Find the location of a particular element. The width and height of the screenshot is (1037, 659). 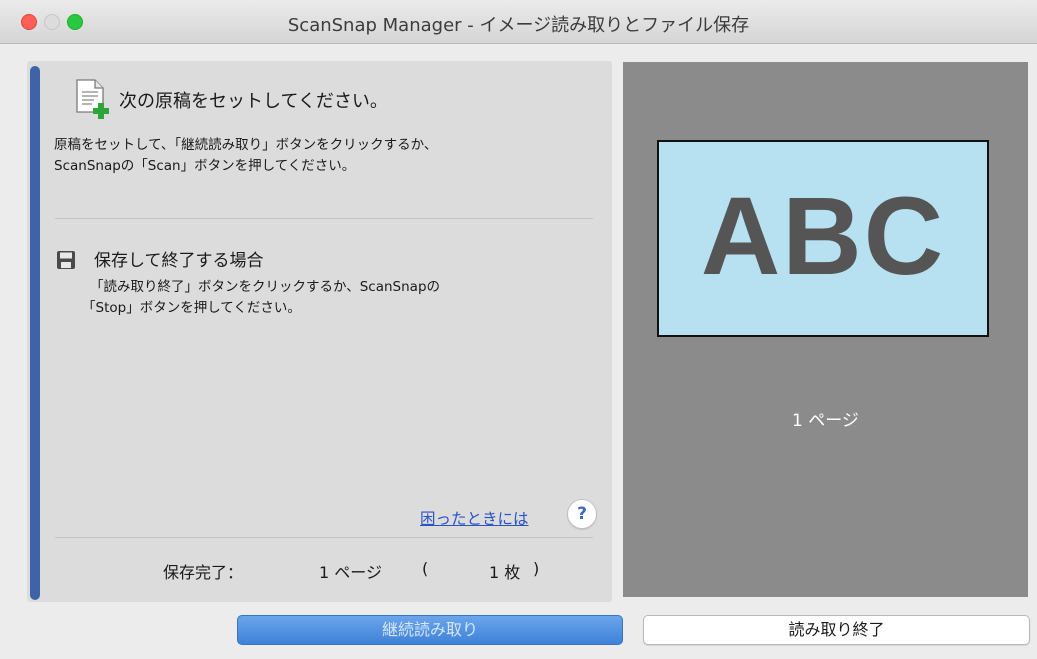

continue-scan-button: 継続読み取り is located at coordinates (430, 630).